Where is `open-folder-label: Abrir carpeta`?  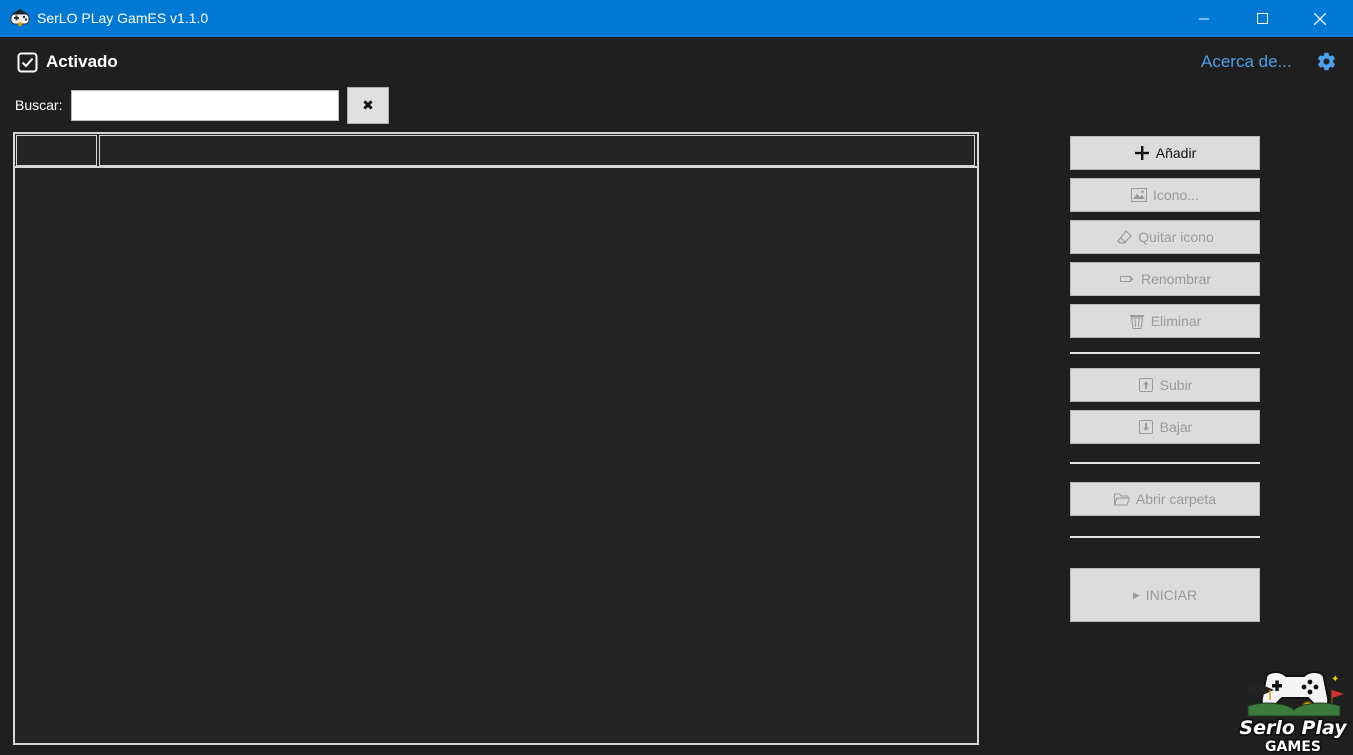
open-folder-label: Abrir carpeta is located at coordinates (1176, 499).